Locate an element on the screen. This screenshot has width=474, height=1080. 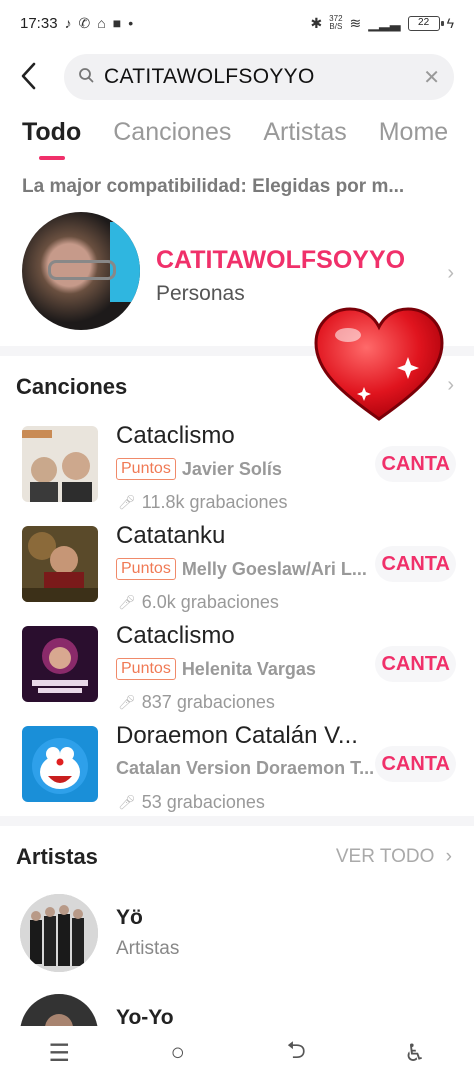
person-type: Personas is located at coordinates (200, 293).